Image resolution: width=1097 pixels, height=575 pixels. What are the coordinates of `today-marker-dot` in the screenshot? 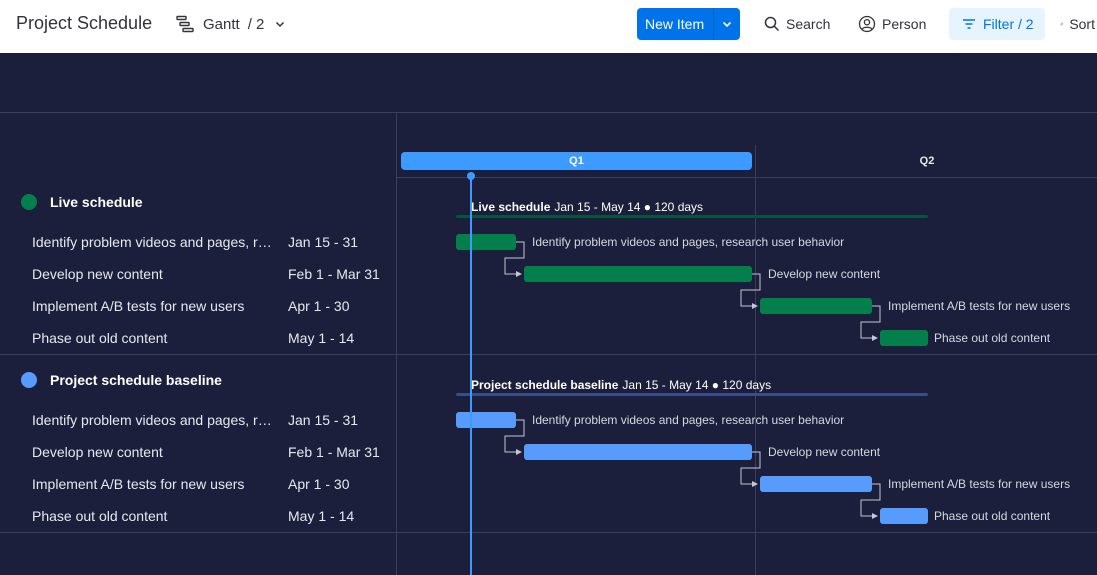 It's located at (471, 176).